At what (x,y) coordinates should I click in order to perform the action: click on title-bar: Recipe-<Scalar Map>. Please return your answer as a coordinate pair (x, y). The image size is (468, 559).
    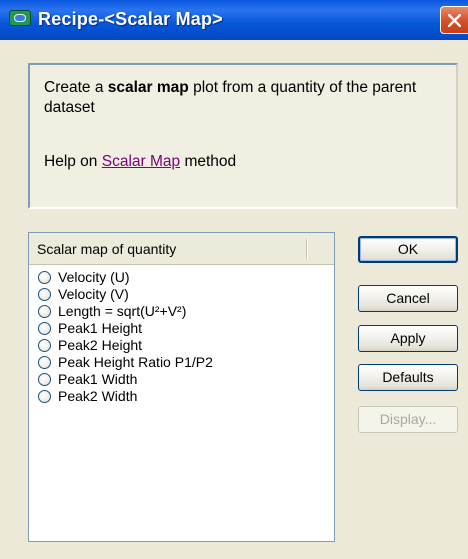
    Looking at the image, I should click on (234, 20).